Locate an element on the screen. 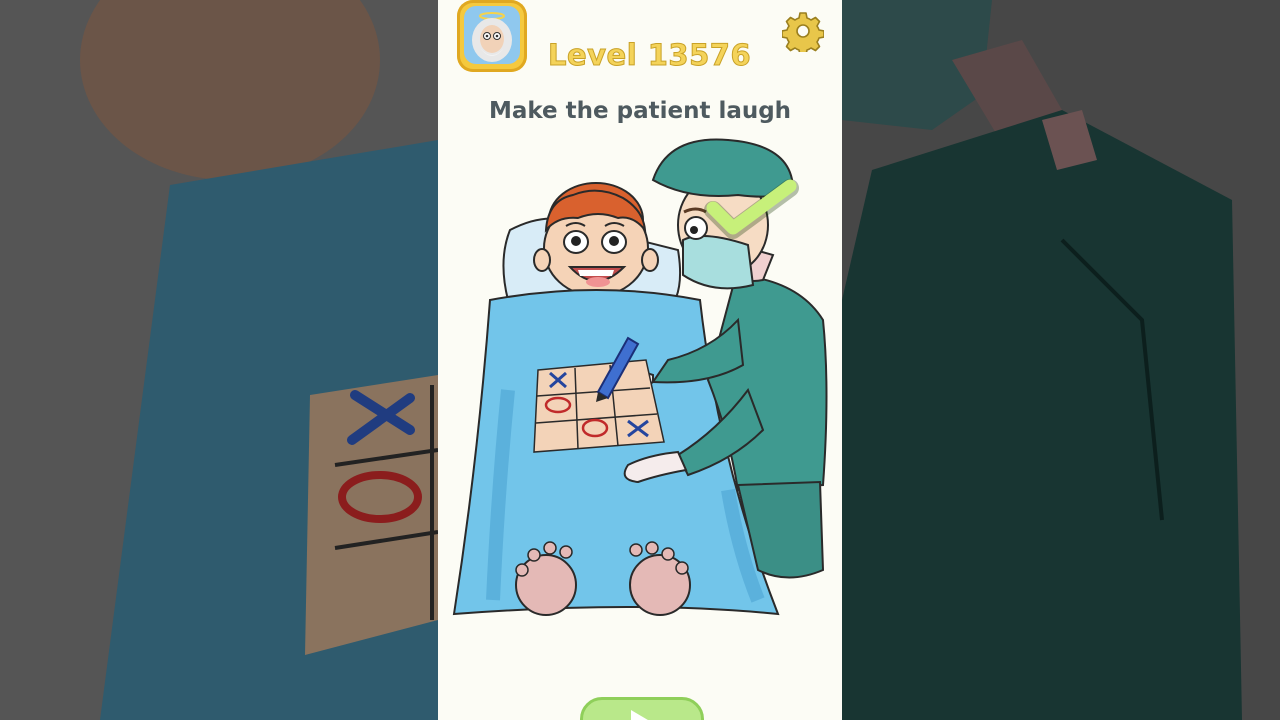 The width and height of the screenshot is (1280, 720). level-title: Level 13576 is located at coordinates (649, 55).